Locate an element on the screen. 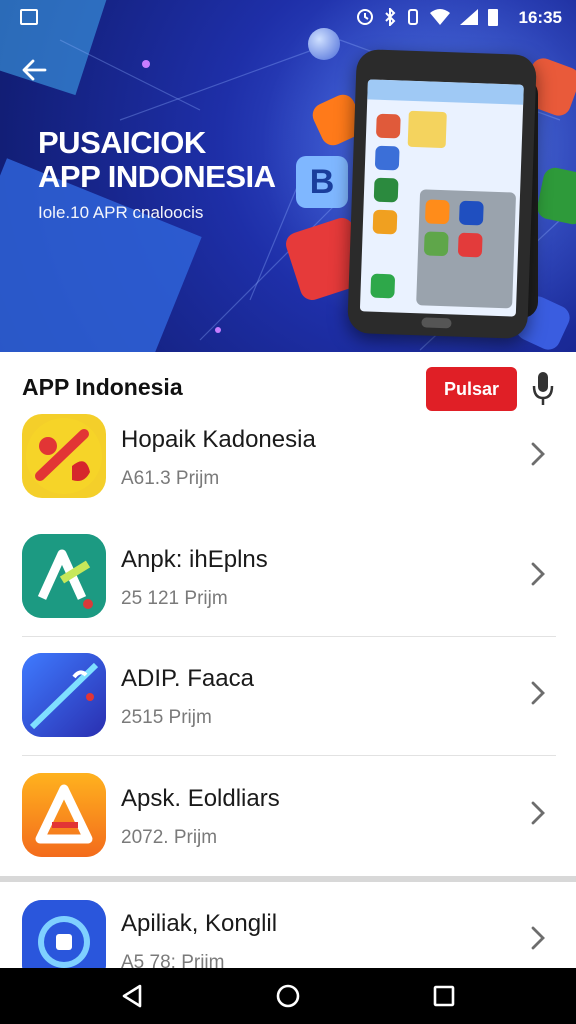 This screenshot has width=576, height=1024. app-meta: 25 121 Prijm is located at coordinates (174, 598).